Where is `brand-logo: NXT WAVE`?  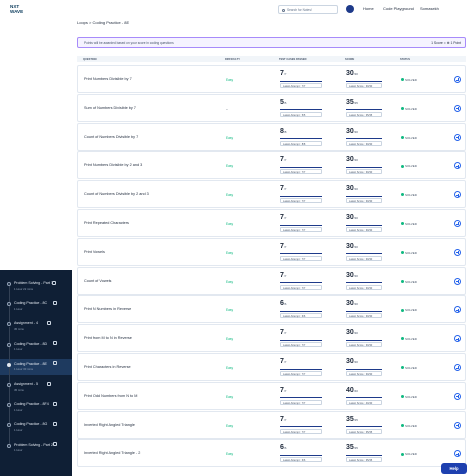
brand-logo: NXT WAVE is located at coordinates (21, 9).